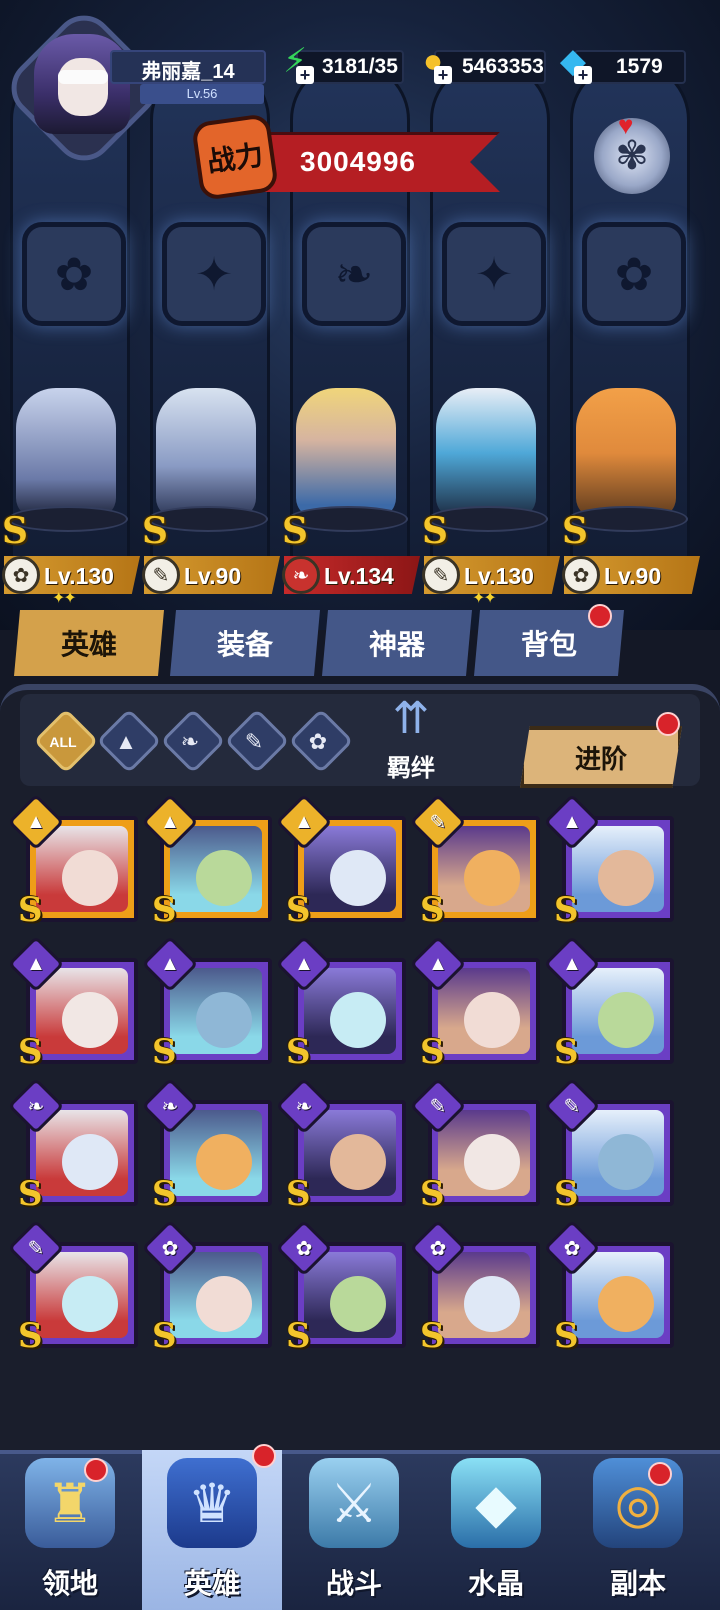 The image size is (720, 1610). Describe the element at coordinates (346, 453) in the screenshot. I see `hero-thunder-god-figure` at that location.